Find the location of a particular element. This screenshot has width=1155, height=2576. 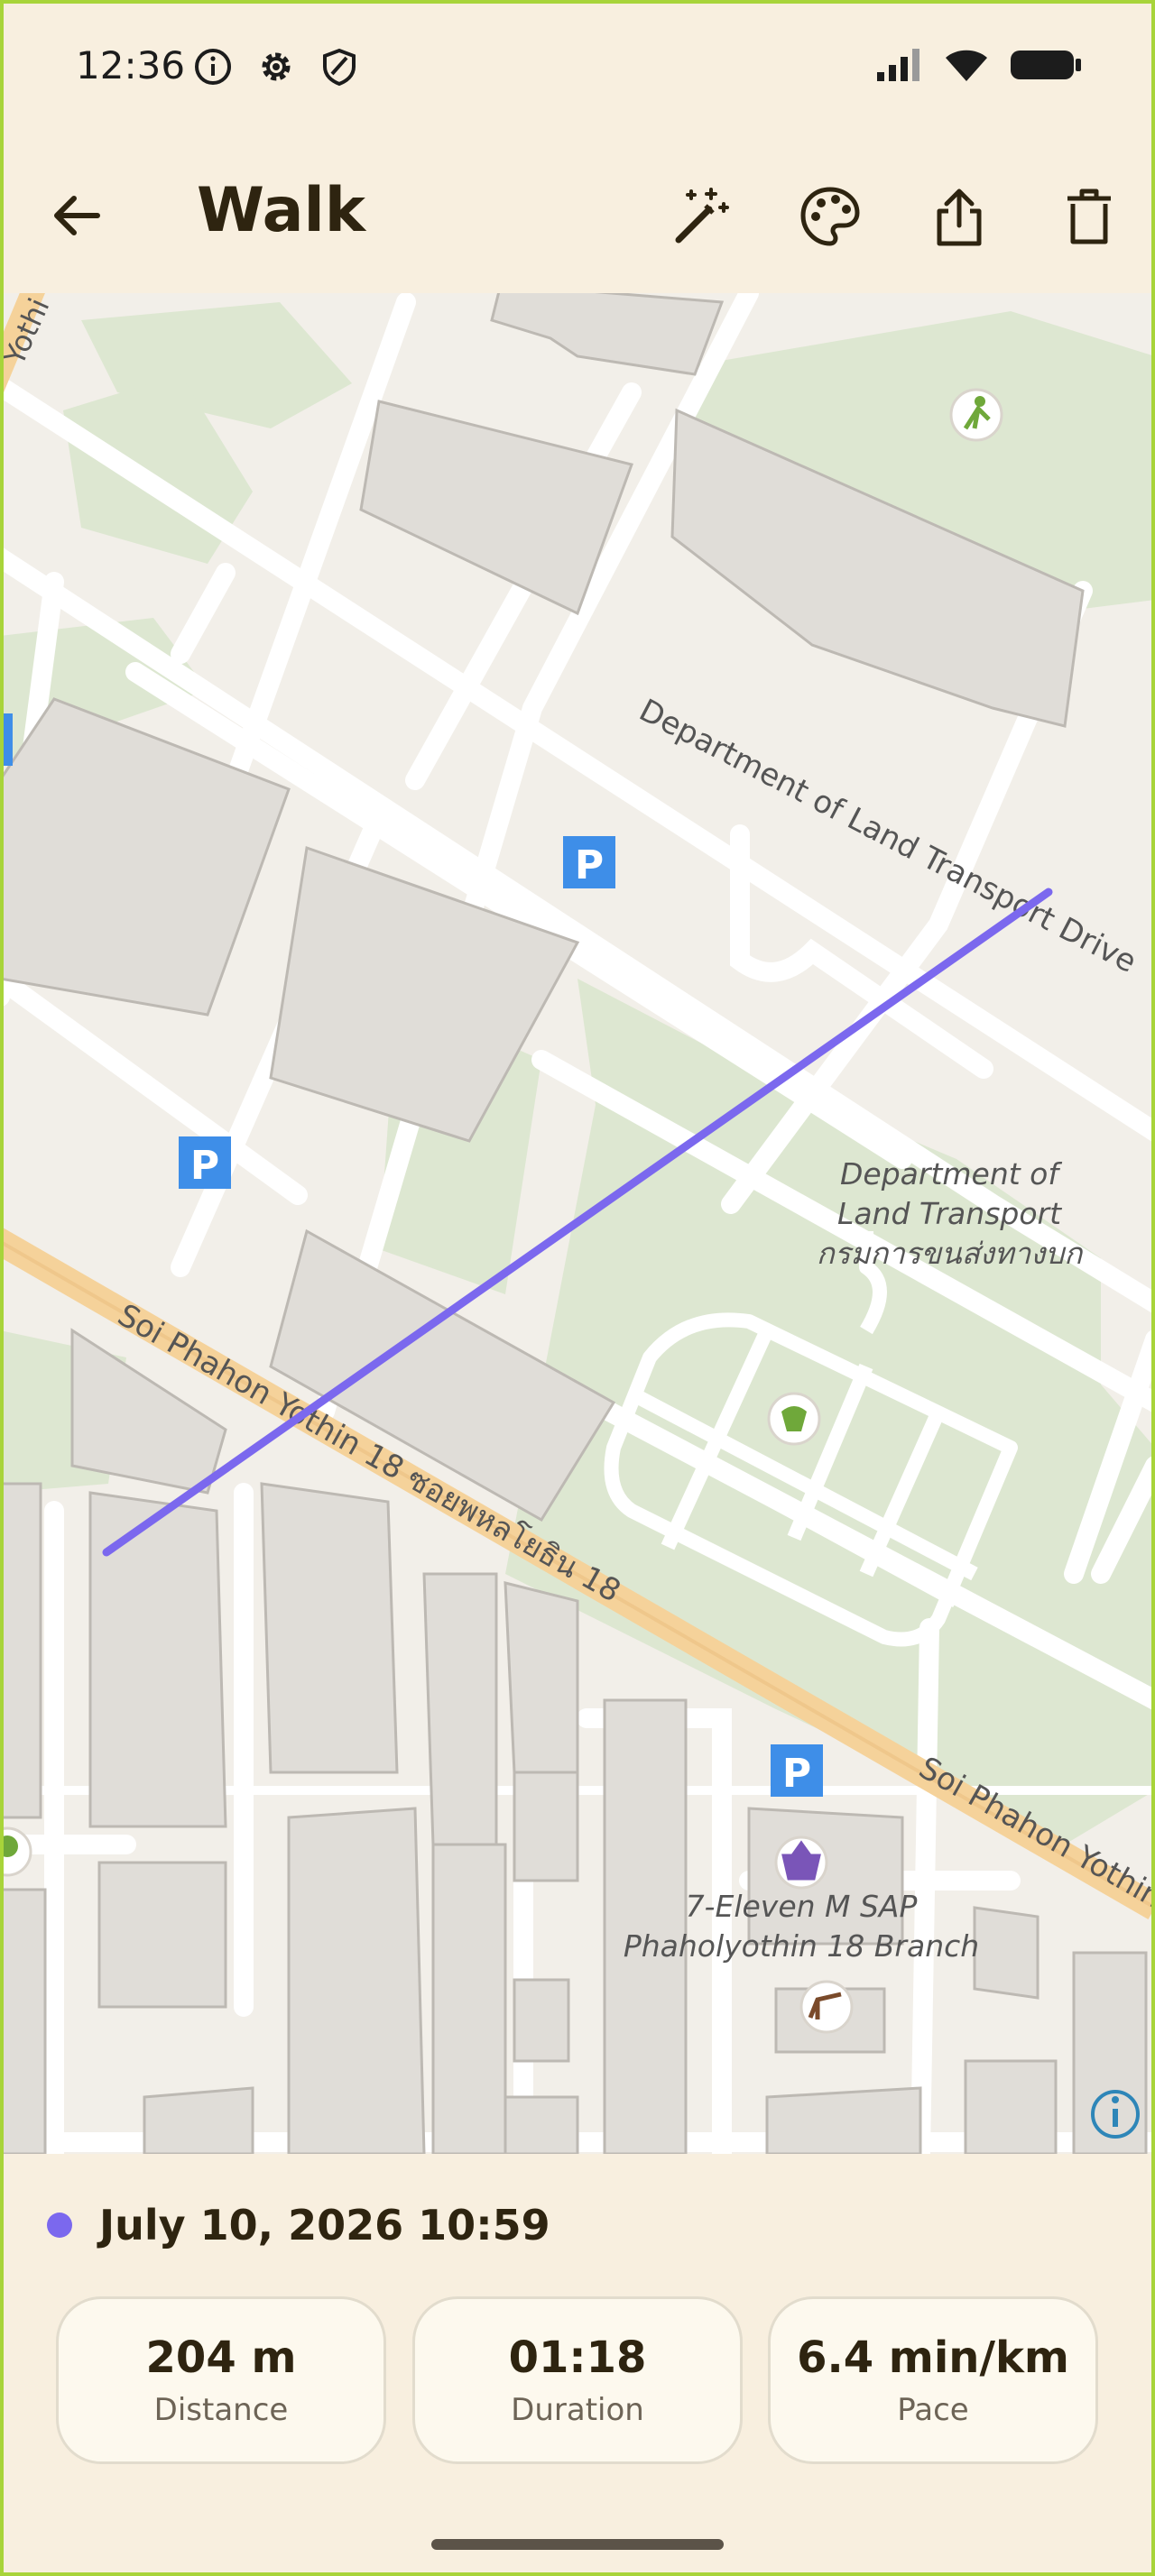

activity-date-row: July 10, 2026 10:59 is located at coordinates (298, 2225).